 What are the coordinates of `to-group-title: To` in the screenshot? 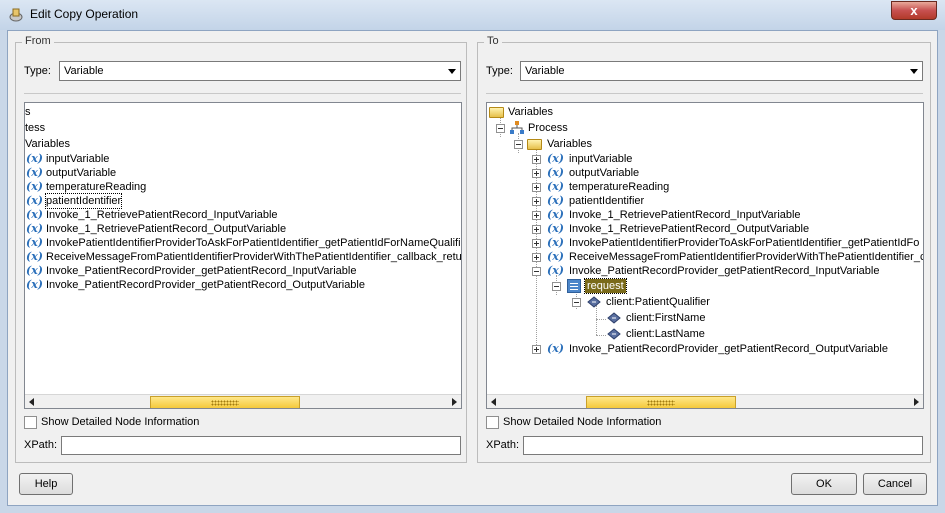 It's located at (493, 41).